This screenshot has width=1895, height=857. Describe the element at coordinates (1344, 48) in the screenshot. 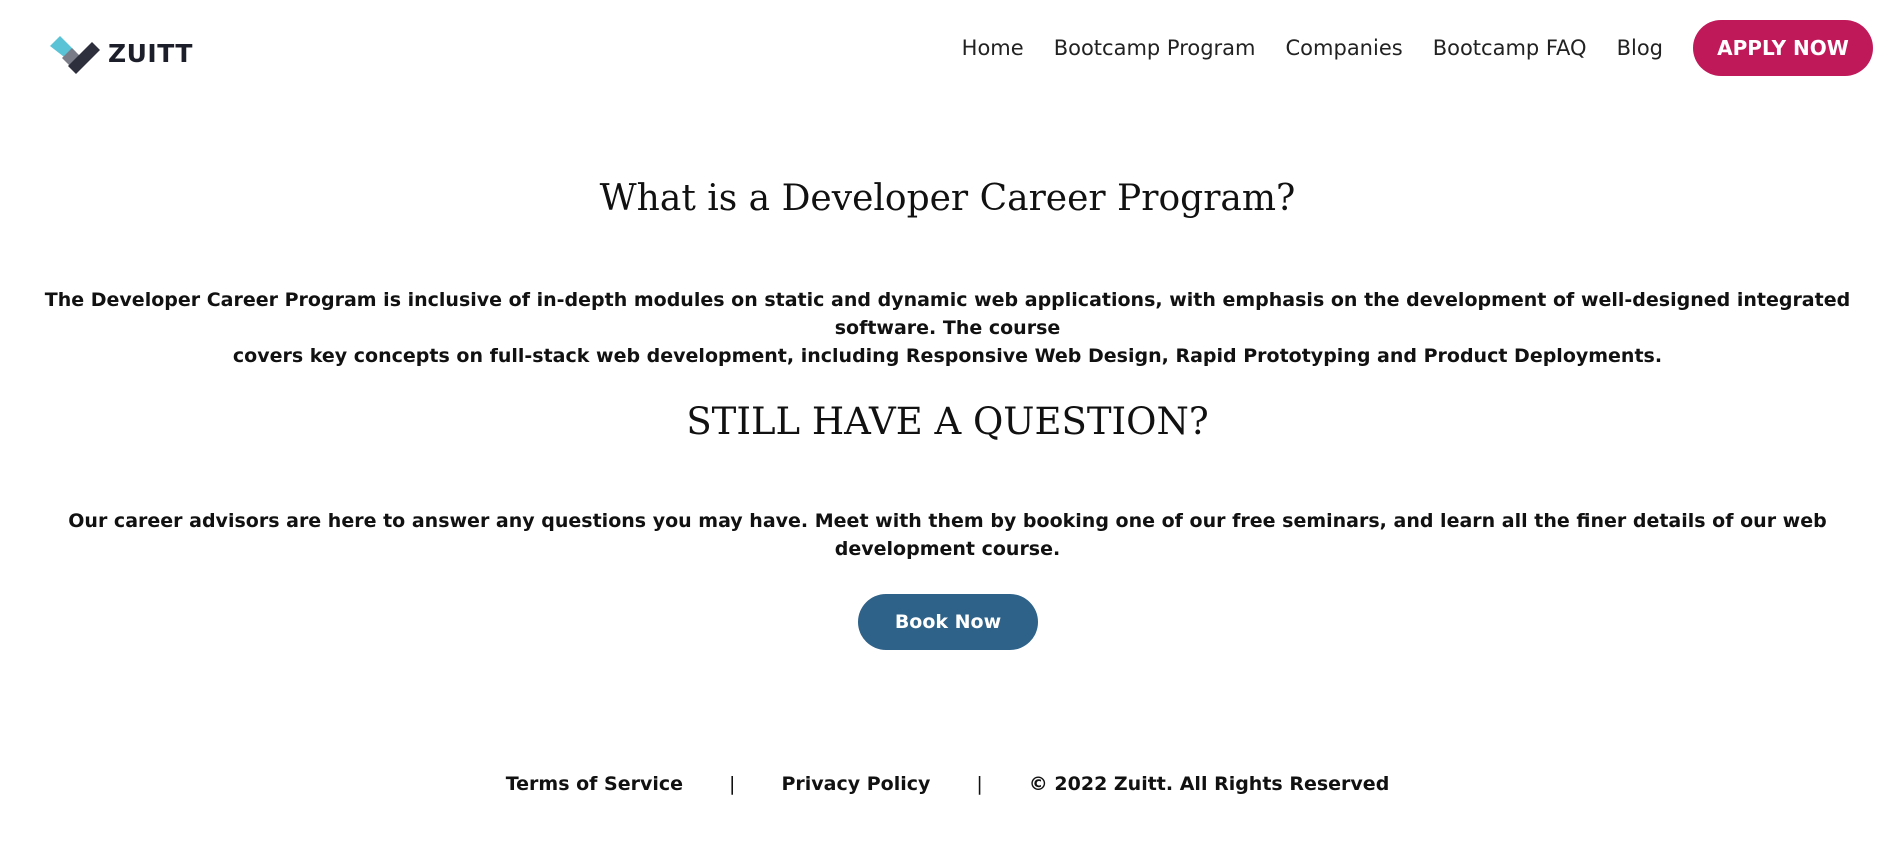

I see `nav-companies: Companies` at that location.